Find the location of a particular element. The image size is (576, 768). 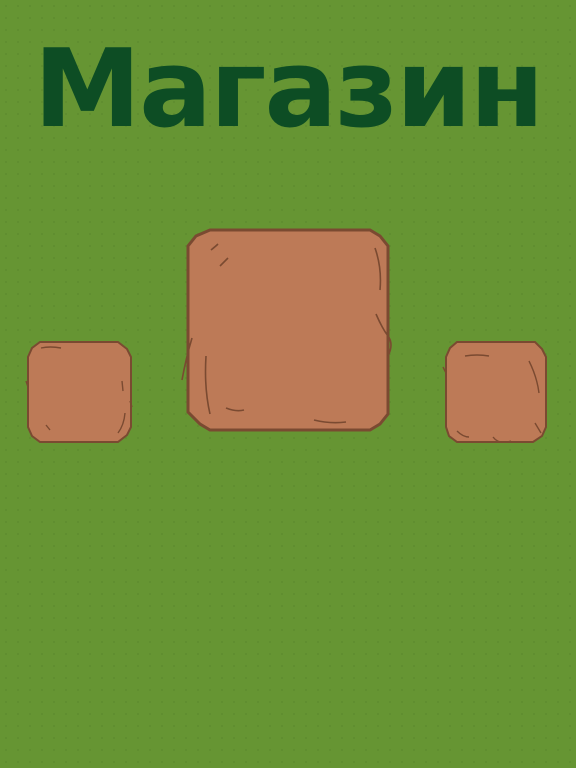

item-slot-center-frame is located at coordinates (286, 330).